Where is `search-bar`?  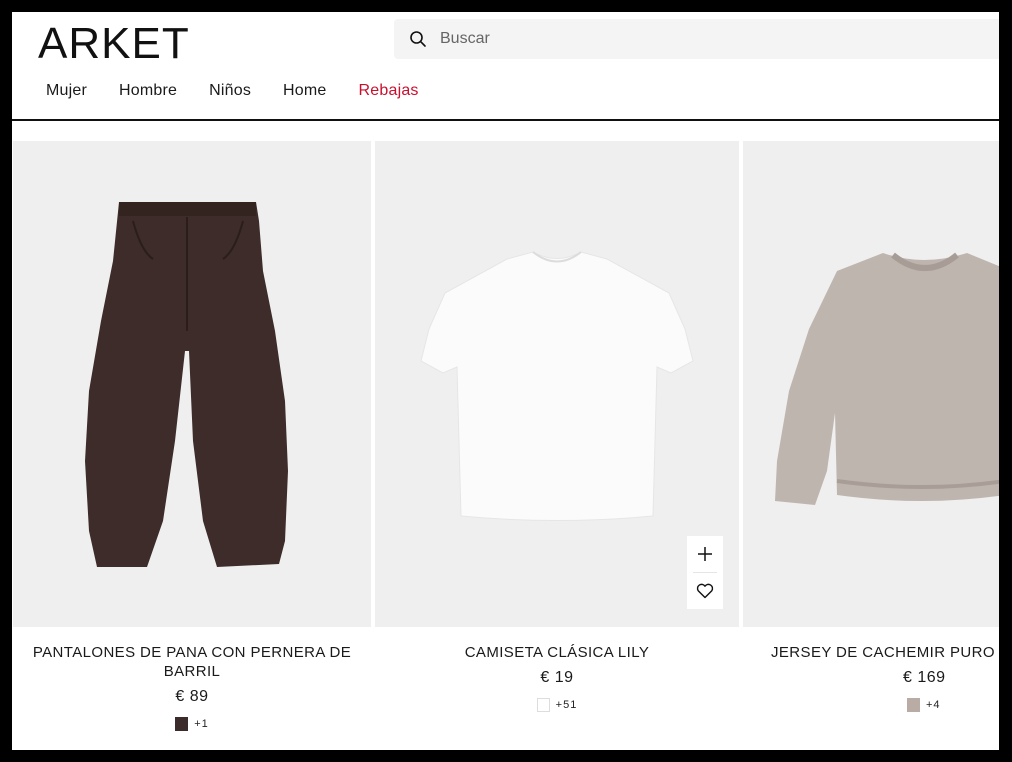
search-bar is located at coordinates (696, 39).